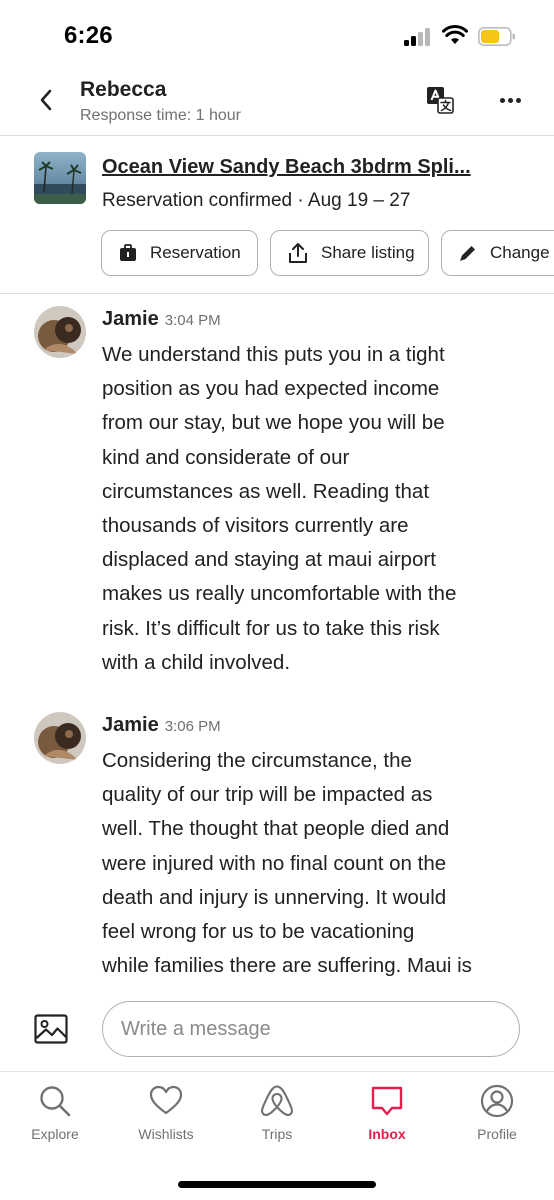  Describe the element at coordinates (255, 526) in the screenshot. I see `message-line: thousands of visitors currently are` at that location.